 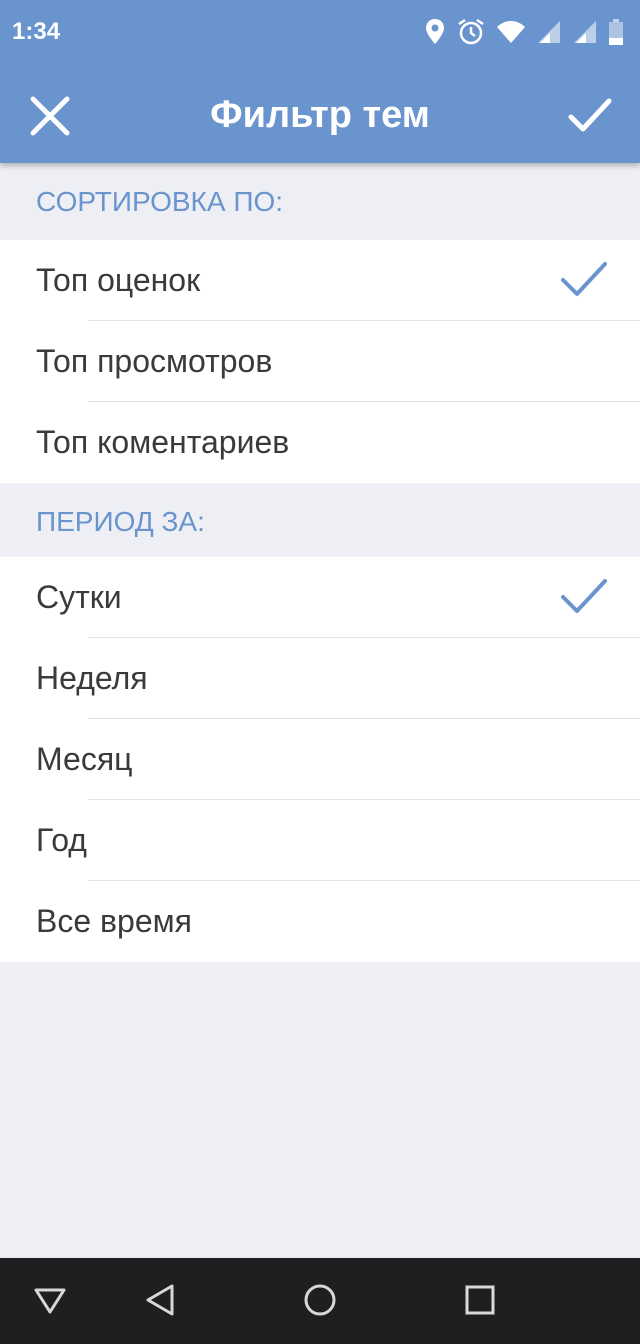 What do you see at coordinates (61, 840) in the screenshot?
I see `period-option-label: Год` at bounding box center [61, 840].